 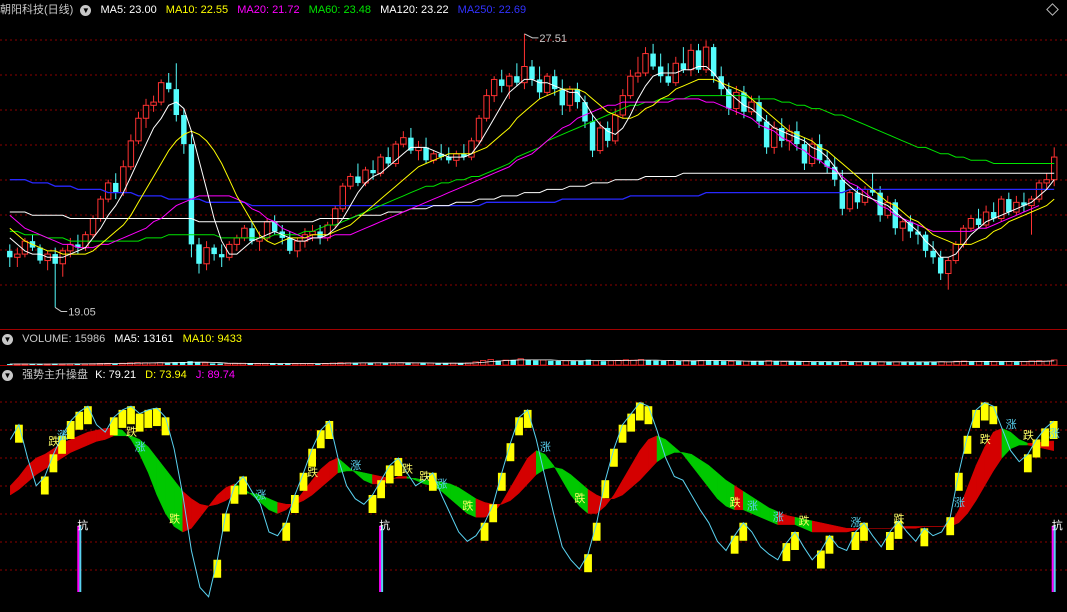 I want to click on high-price-label: 27.51, so click(x=553, y=39).